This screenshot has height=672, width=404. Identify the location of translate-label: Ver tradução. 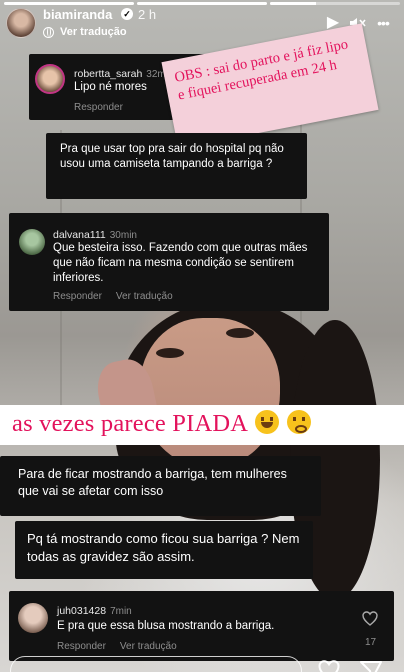
(93, 32).